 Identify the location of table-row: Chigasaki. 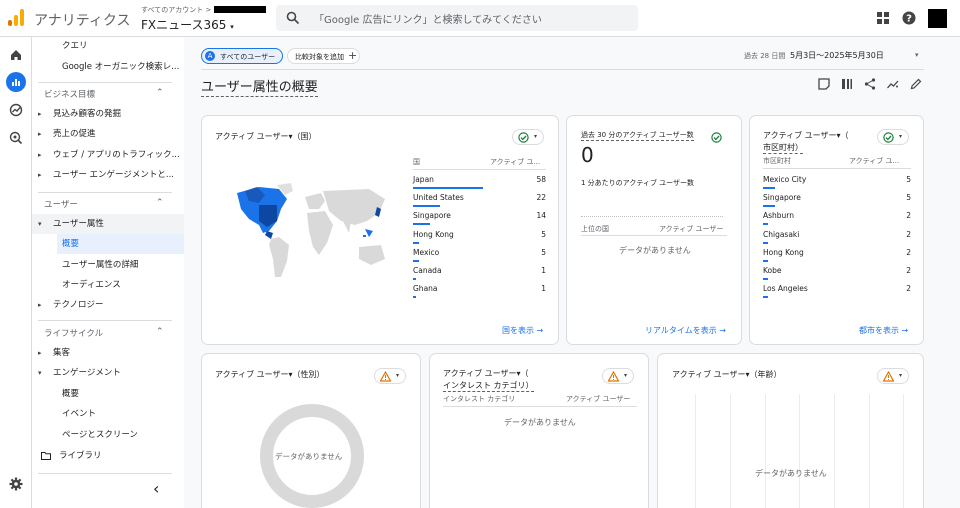
(781, 234).